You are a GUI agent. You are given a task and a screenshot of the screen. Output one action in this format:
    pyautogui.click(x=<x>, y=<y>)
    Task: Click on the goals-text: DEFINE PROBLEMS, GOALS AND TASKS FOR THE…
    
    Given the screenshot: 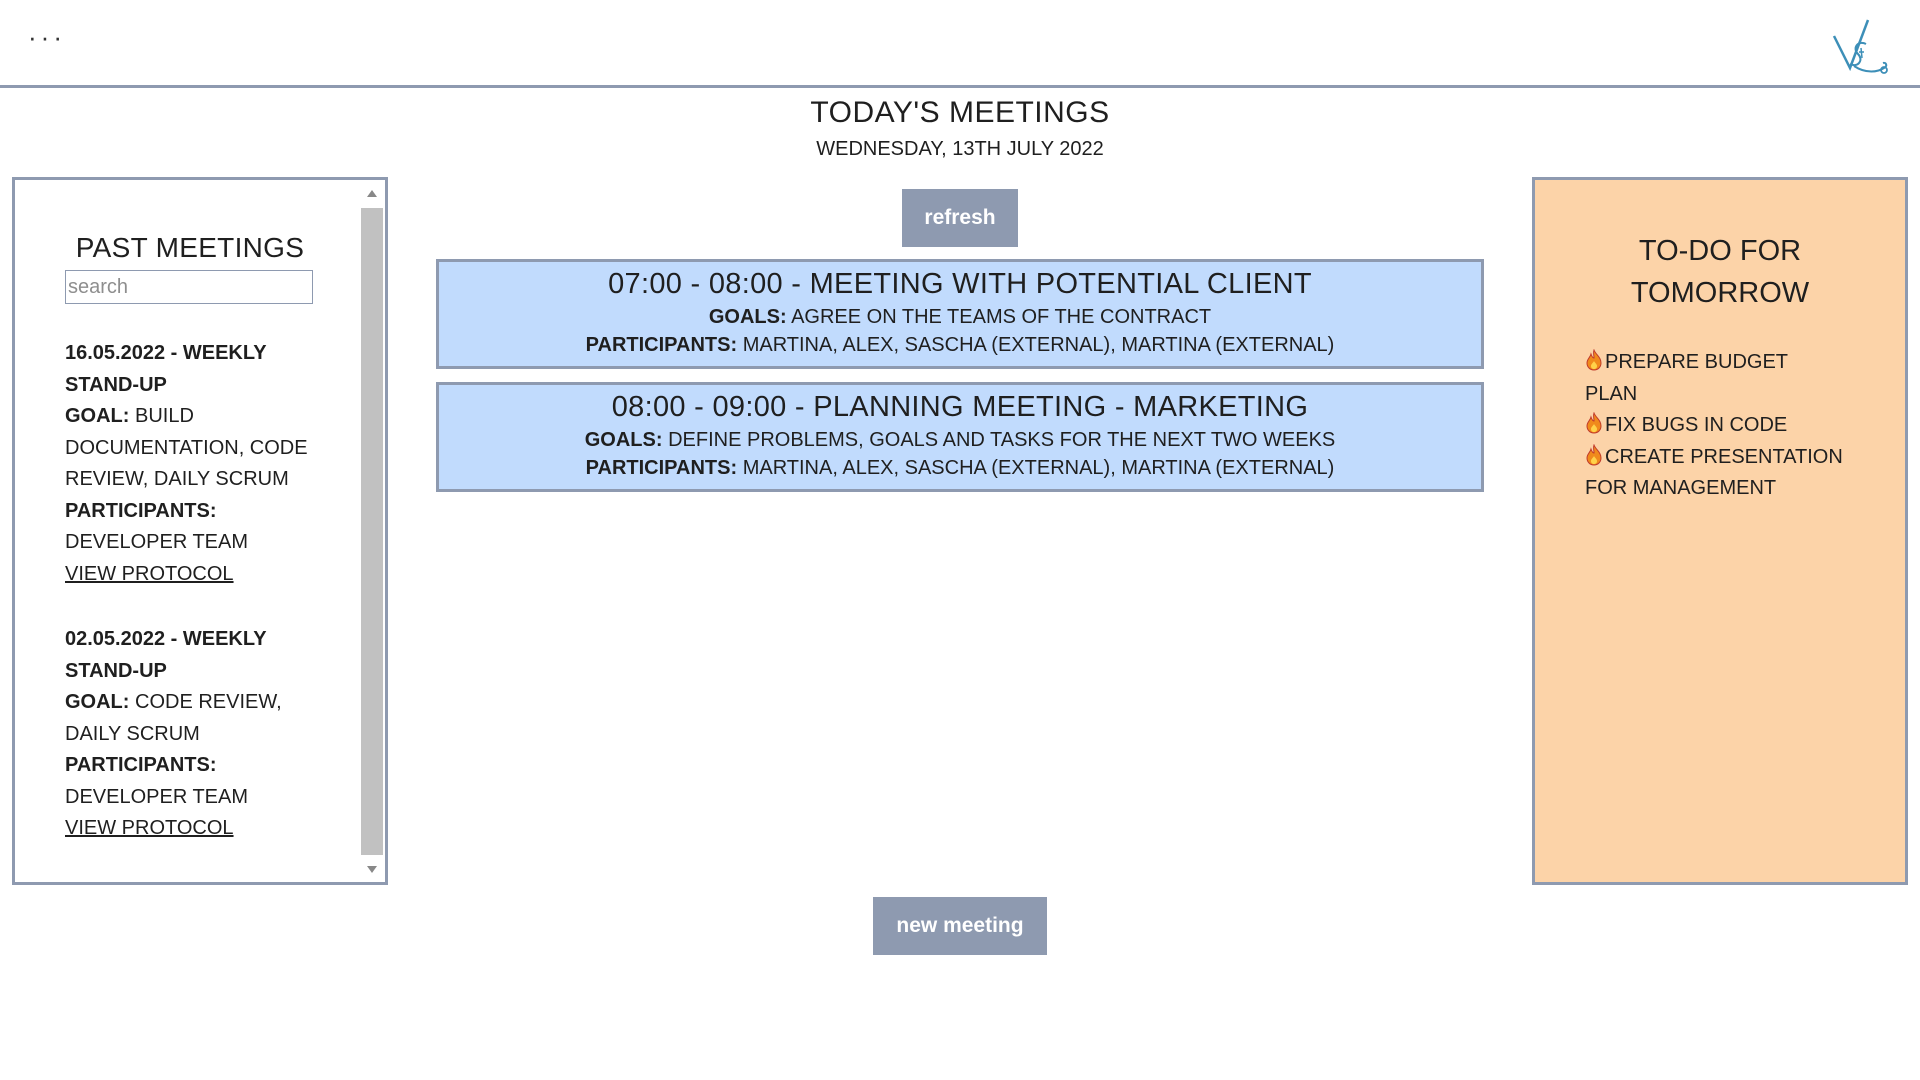 What is the action you would take?
    pyautogui.click(x=1002, y=440)
    